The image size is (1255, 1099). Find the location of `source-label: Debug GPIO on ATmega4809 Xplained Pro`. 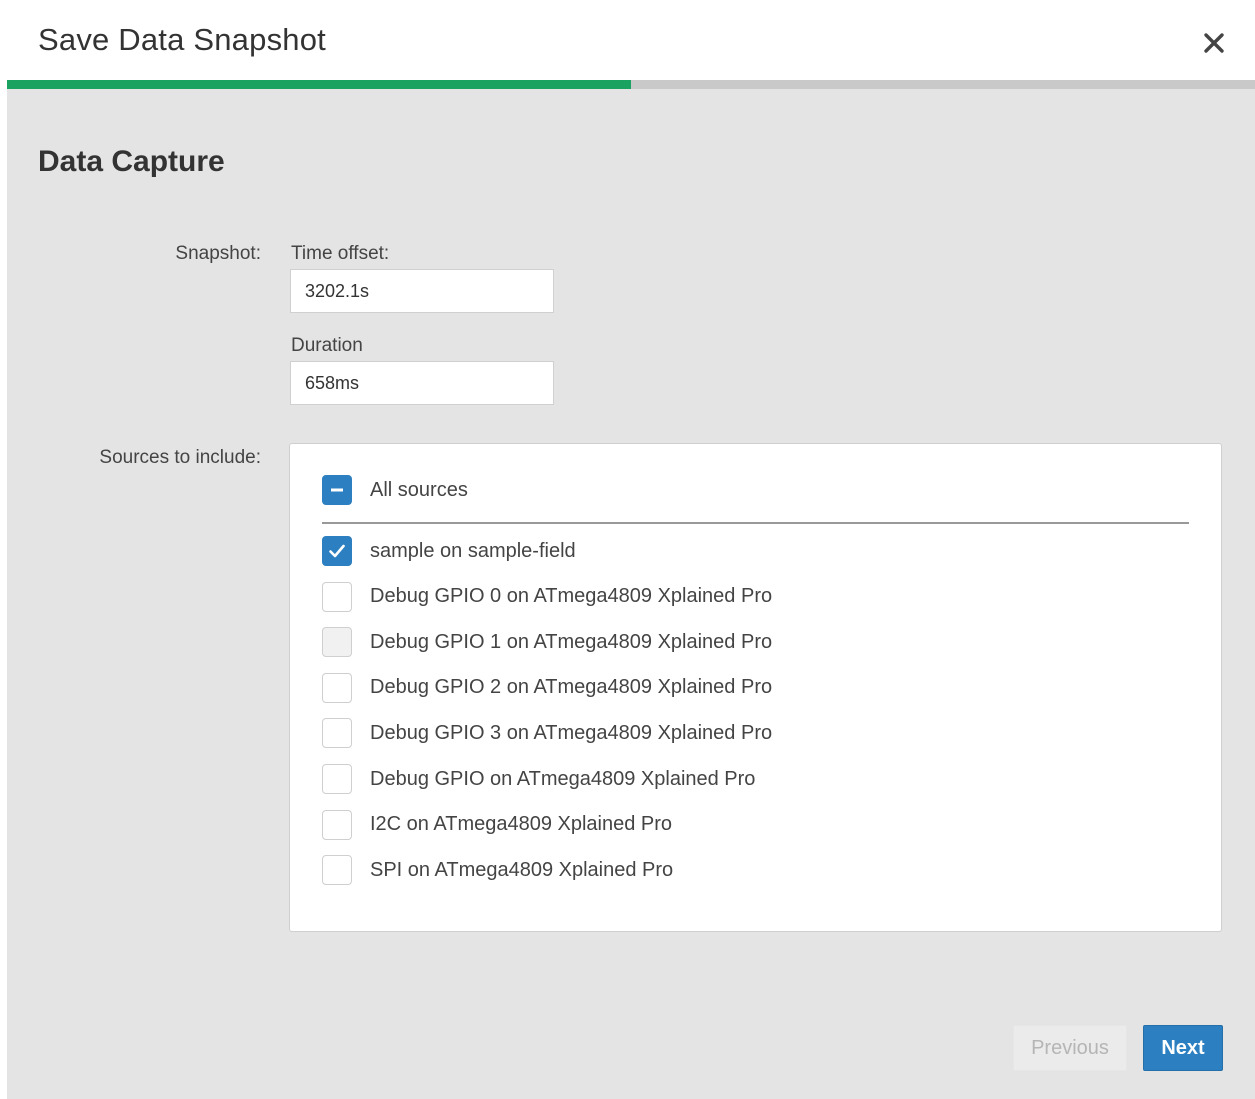

source-label: Debug GPIO on ATmega4809 Xplained Pro is located at coordinates (563, 778).